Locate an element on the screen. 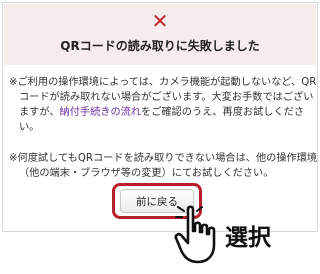  payment-procedure-link: 納付手続きの流れ is located at coordinates (101, 112).